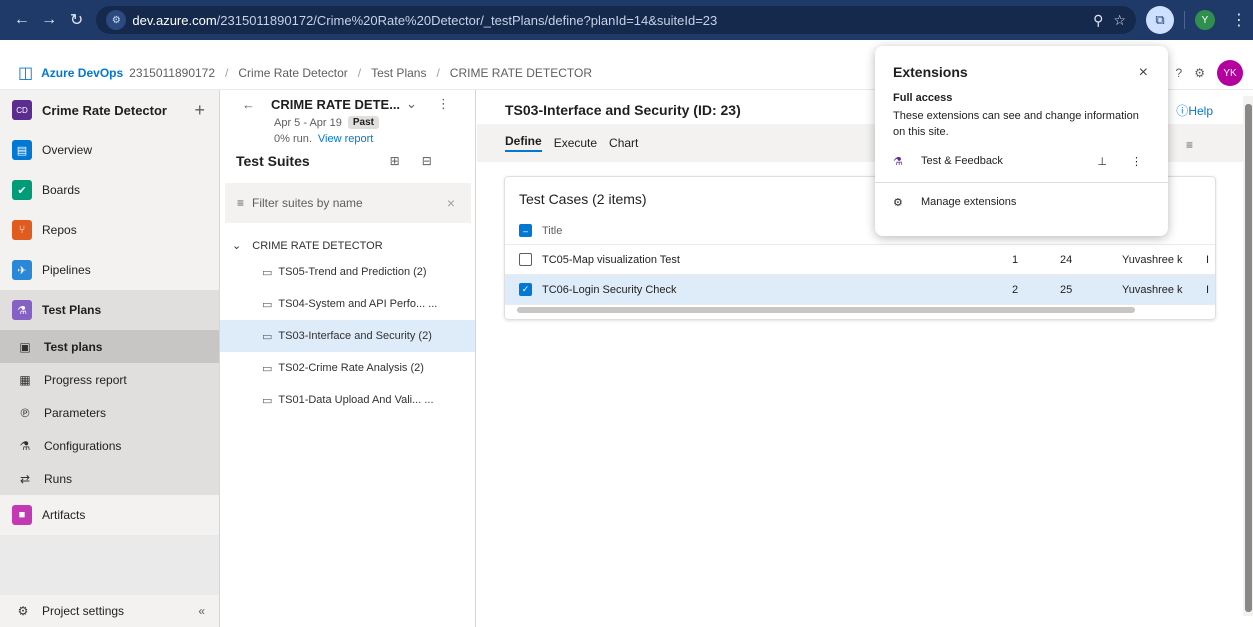 This screenshot has width=1253, height=627. What do you see at coordinates (104, 110) in the screenshot?
I see `project-name: Crime Rate Detector` at bounding box center [104, 110].